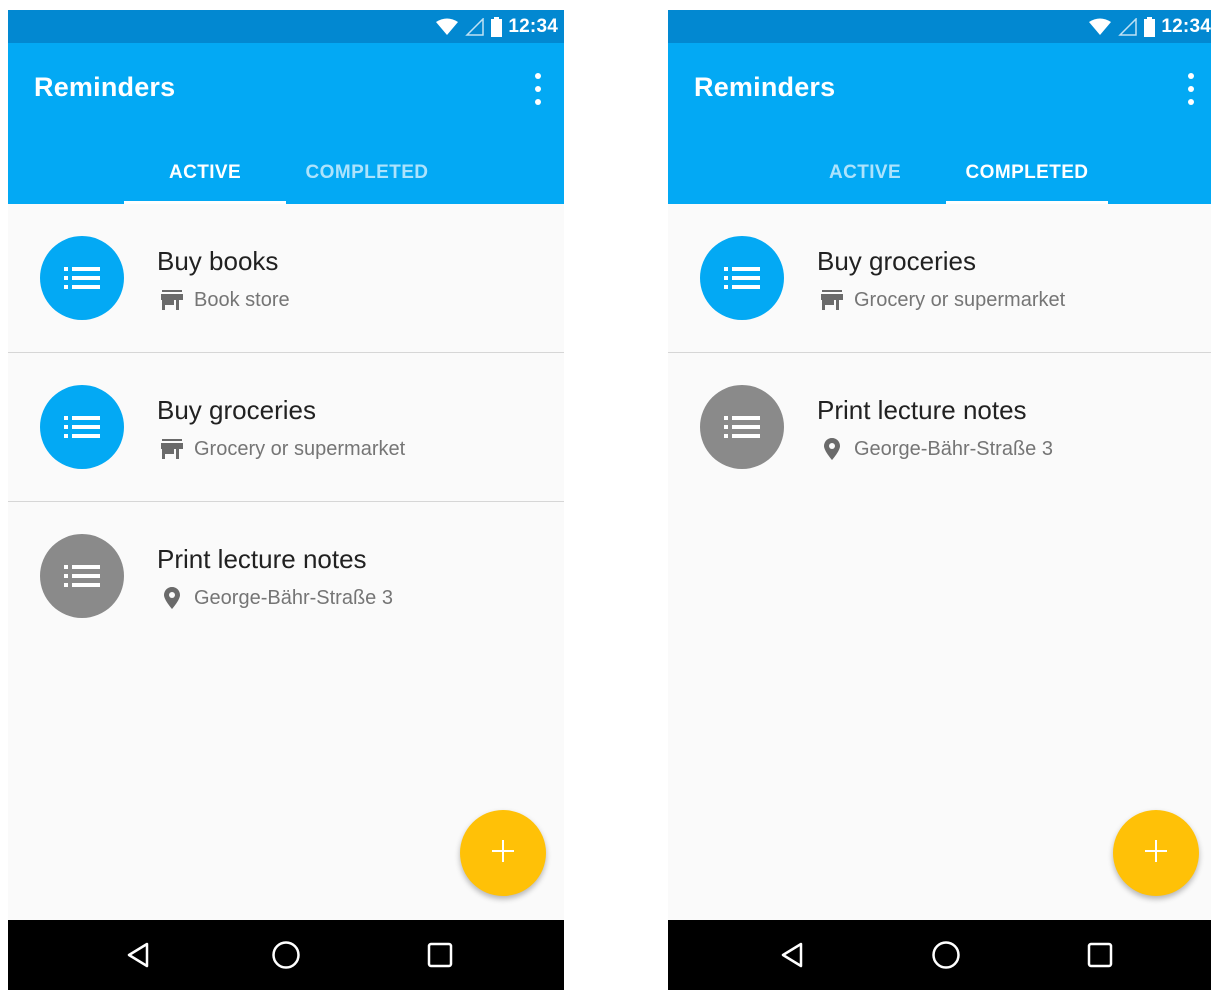 This screenshot has width=1211, height=990. Describe the element at coordinates (242, 299) in the screenshot. I see `item-subtitle: Book store` at that location.